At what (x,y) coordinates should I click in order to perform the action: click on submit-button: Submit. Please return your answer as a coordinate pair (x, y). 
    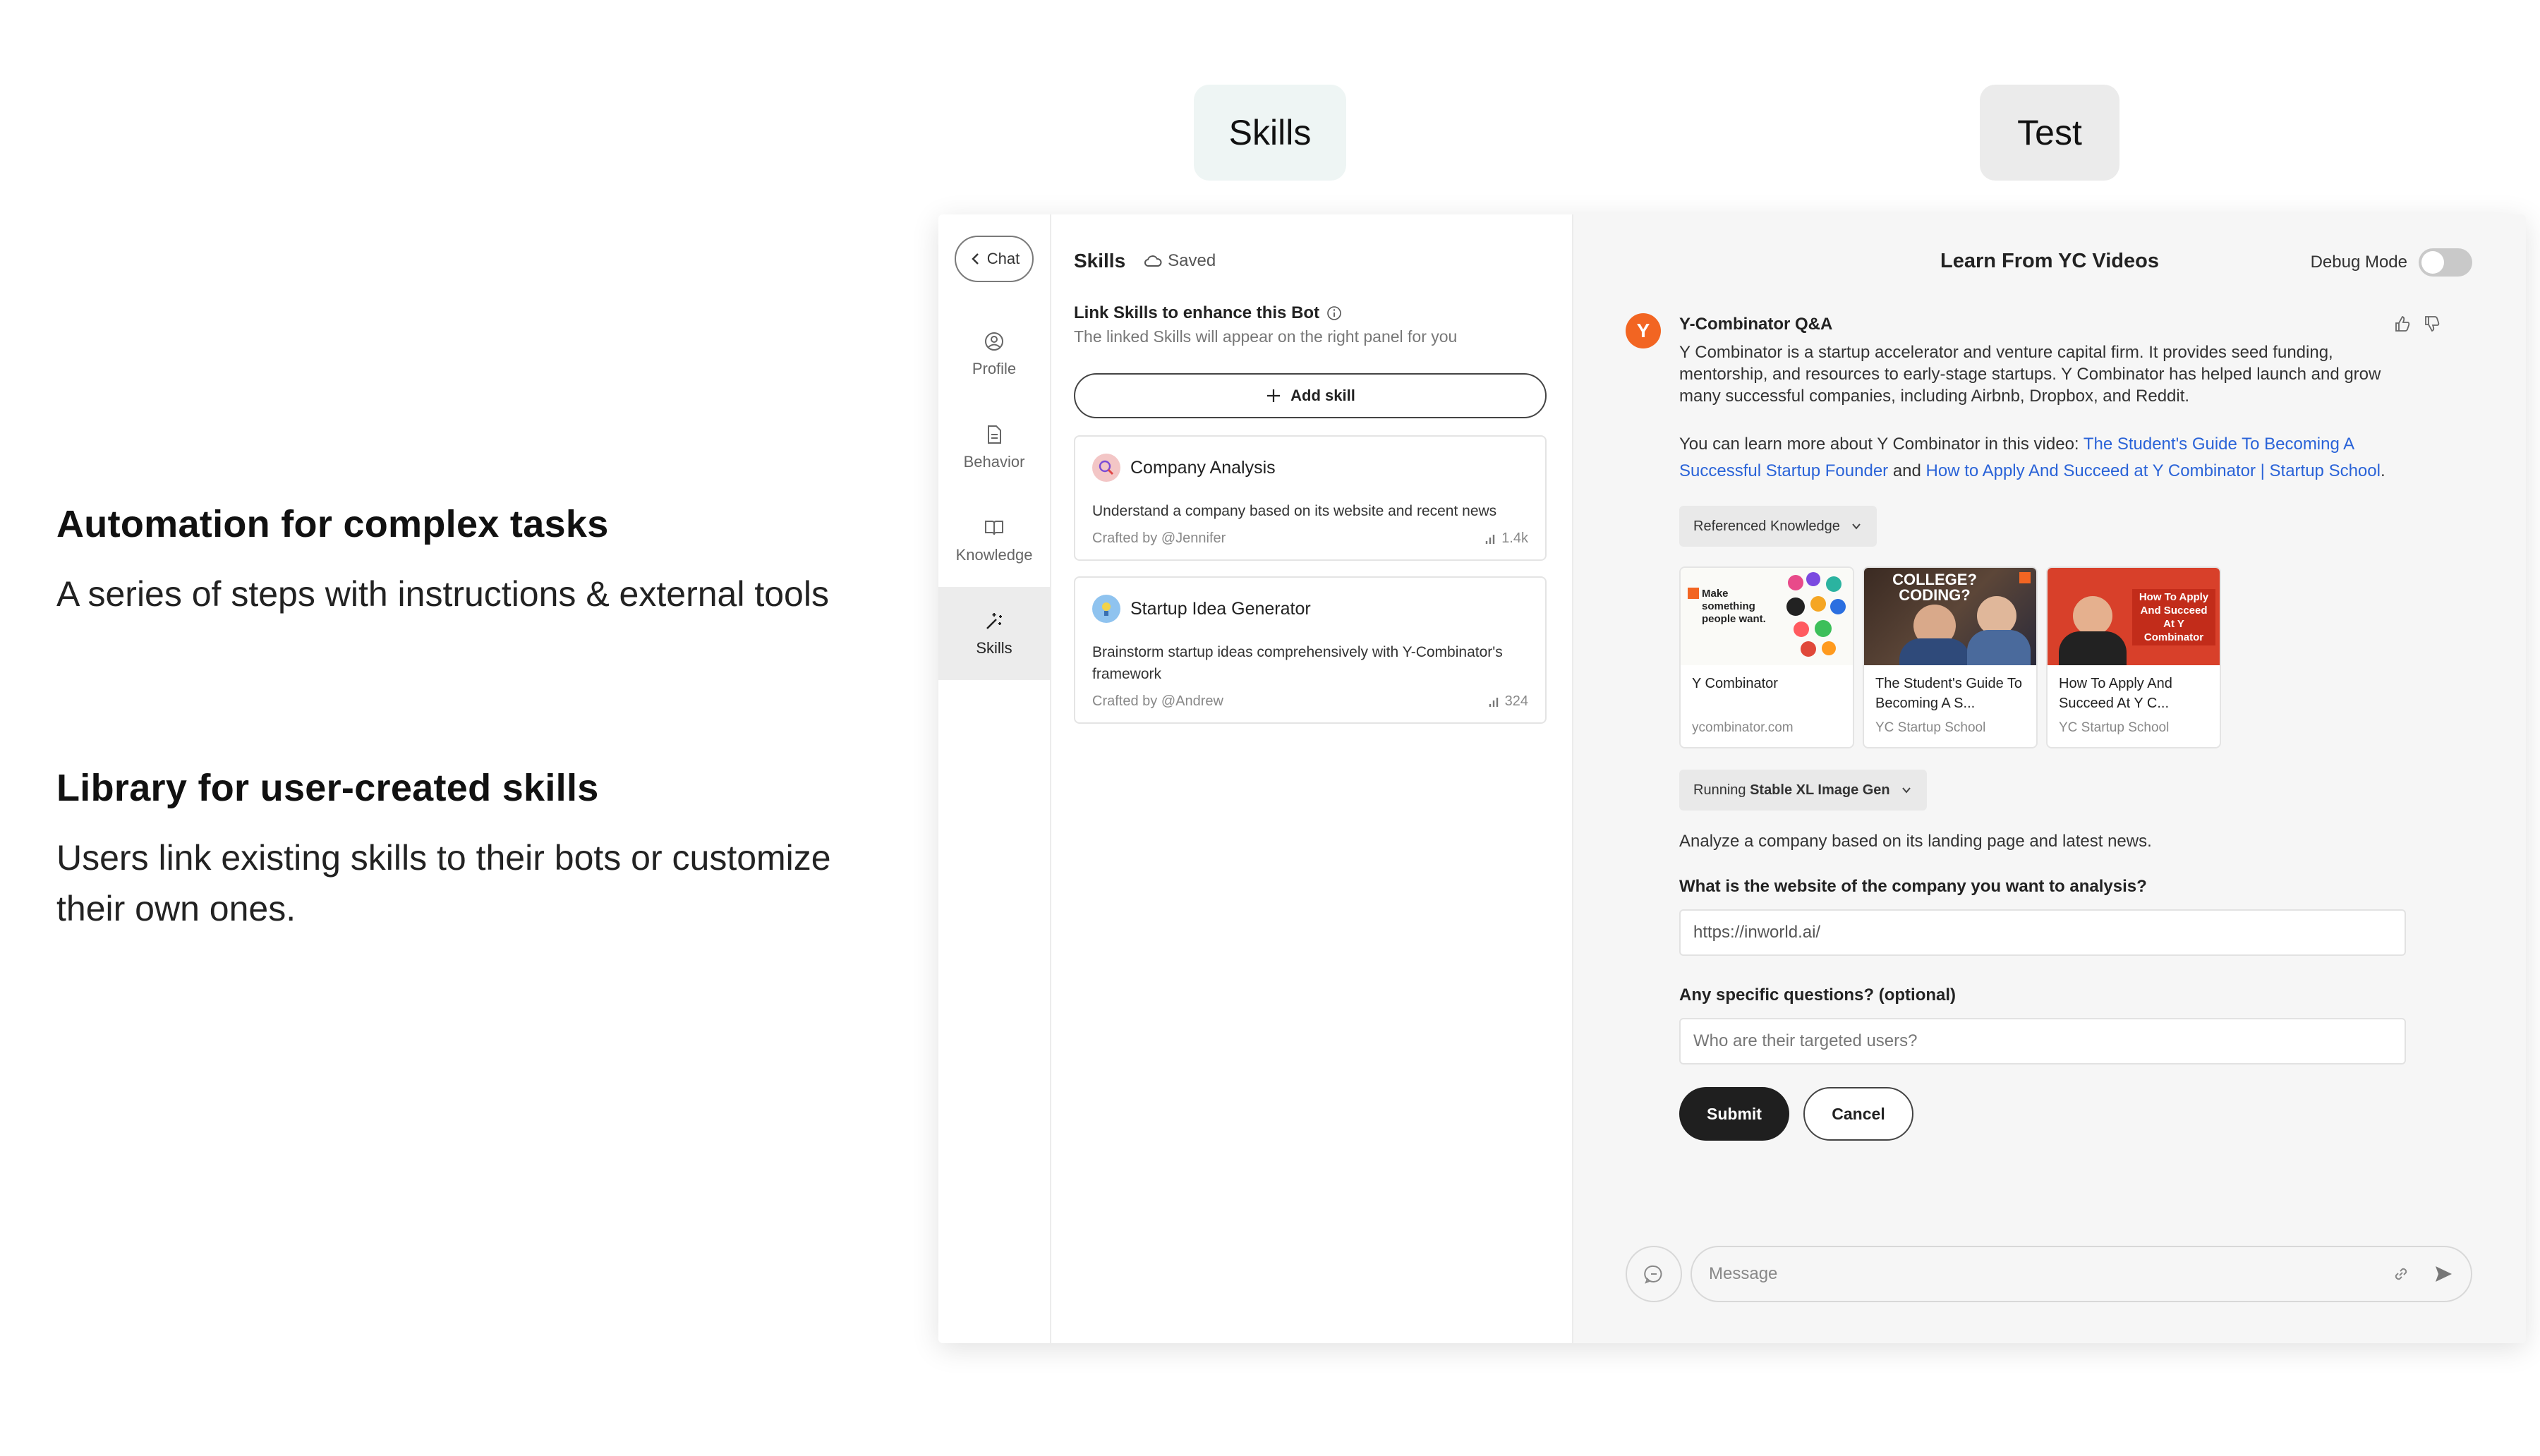
    Looking at the image, I should click on (1734, 1114).